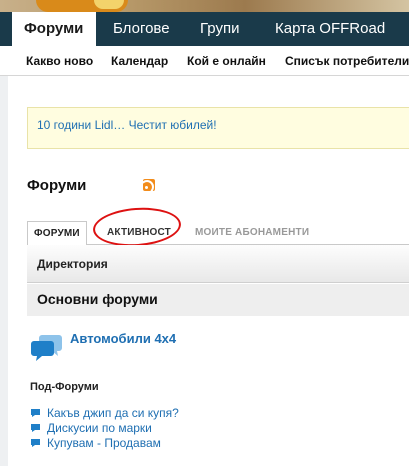  What do you see at coordinates (139, 61) in the screenshot?
I see `subnav-calendar: Календар` at bounding box center [139, 61].